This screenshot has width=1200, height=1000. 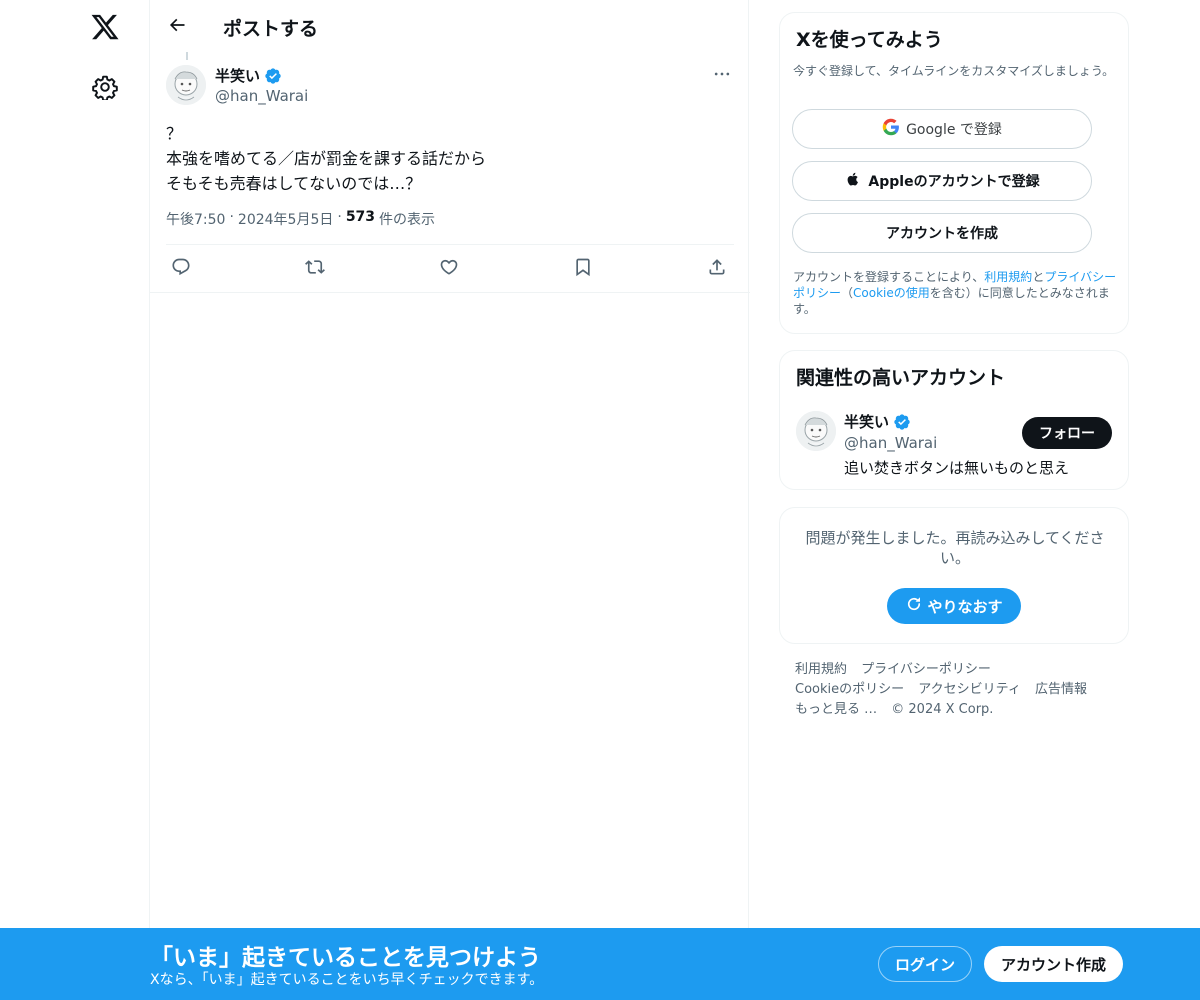 What do you see at coordinates (326, 158) in the screenshot?
I see `post-text-line: 本強を嗜めてる／店が罰金を課する話だから` at bounding box center [326, 158].